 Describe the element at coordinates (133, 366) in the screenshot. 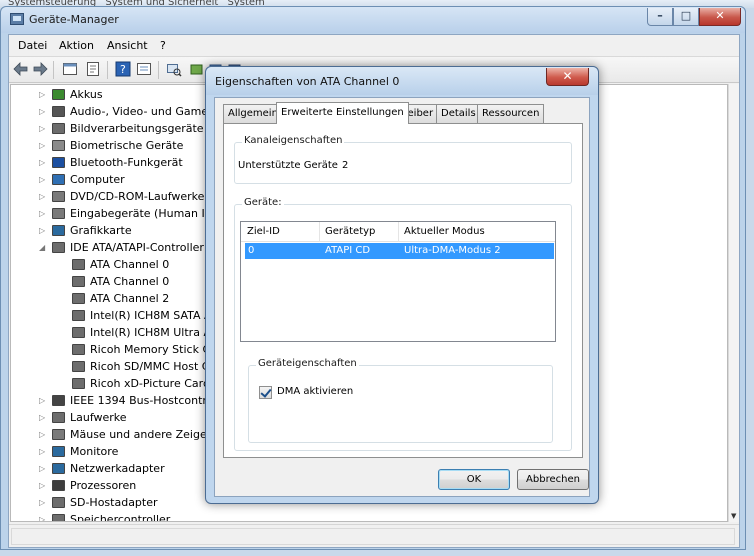

I see `tree-item: Ricoh SD/MMC Host Controller` at that location.